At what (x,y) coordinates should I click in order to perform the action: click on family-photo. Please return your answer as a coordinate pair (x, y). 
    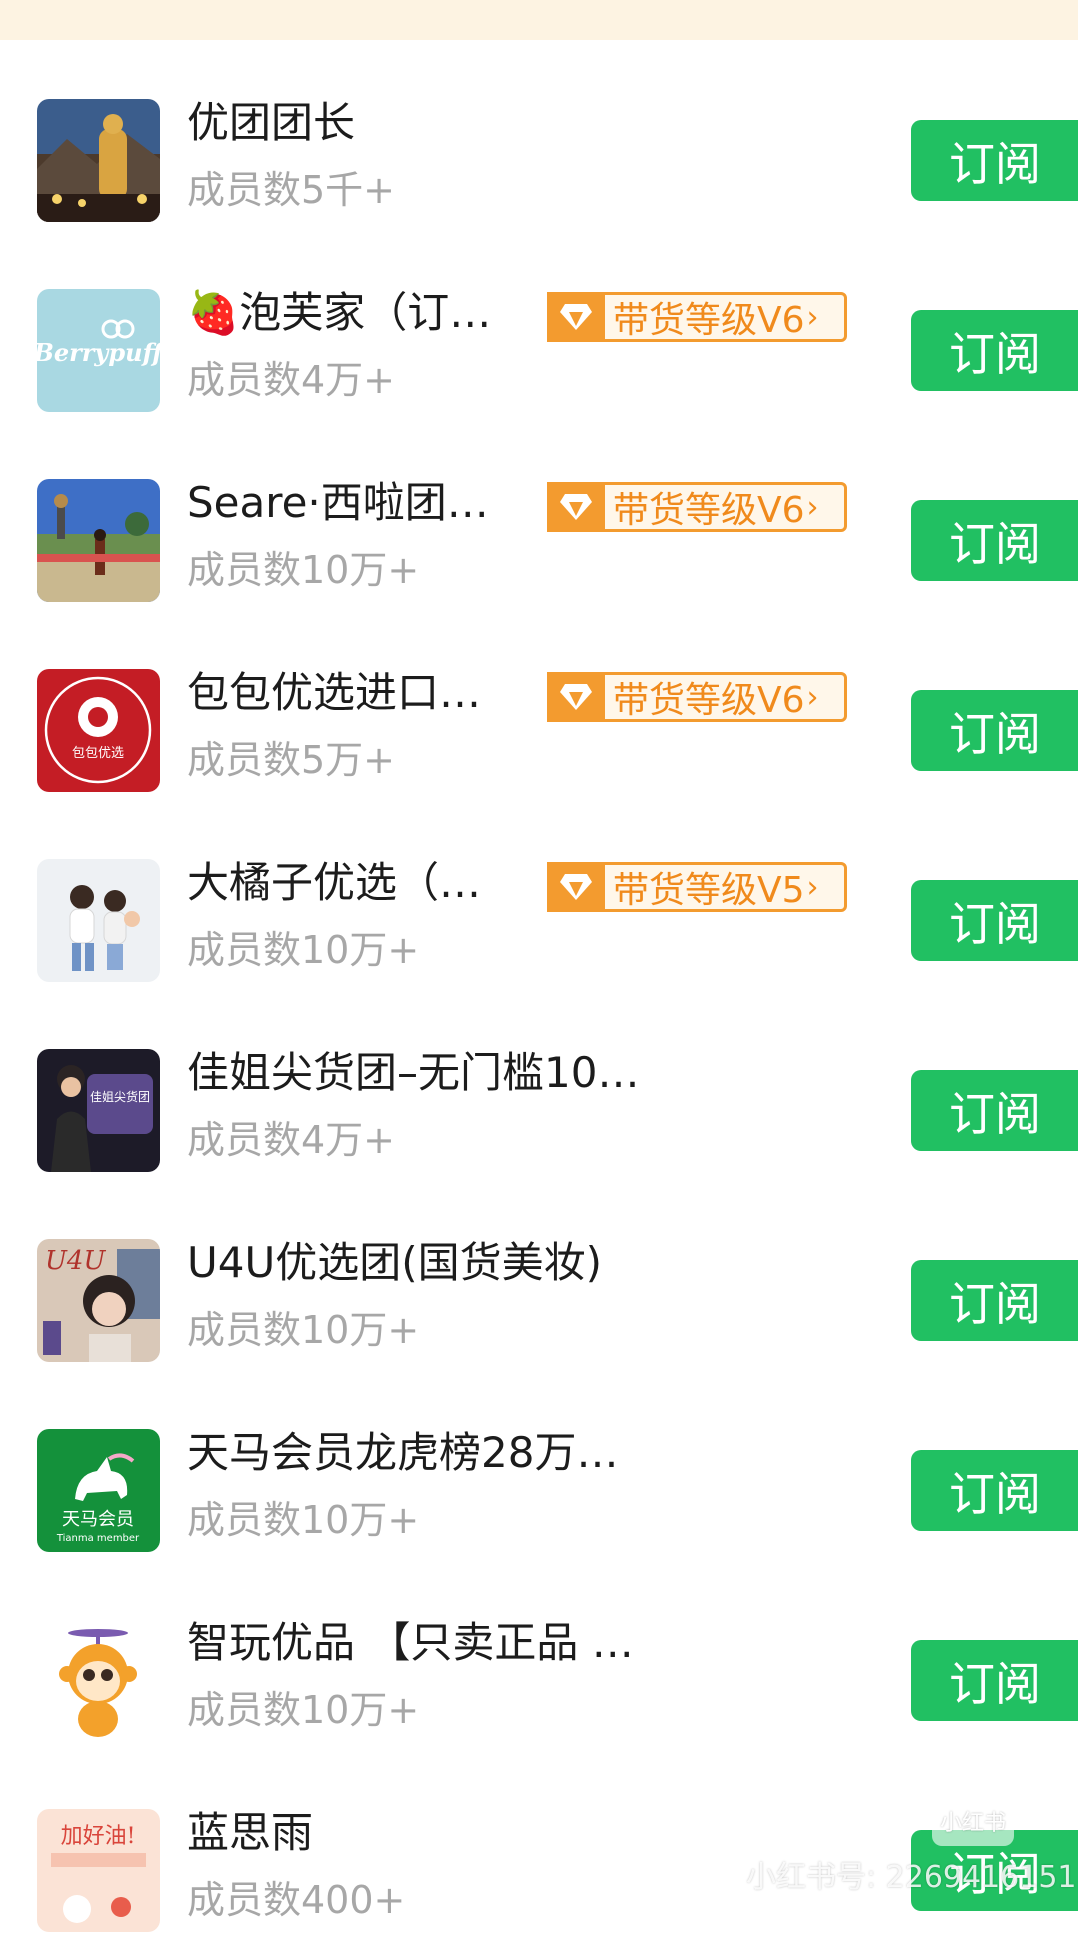
    Looking at the image, I should click on (98, 920).